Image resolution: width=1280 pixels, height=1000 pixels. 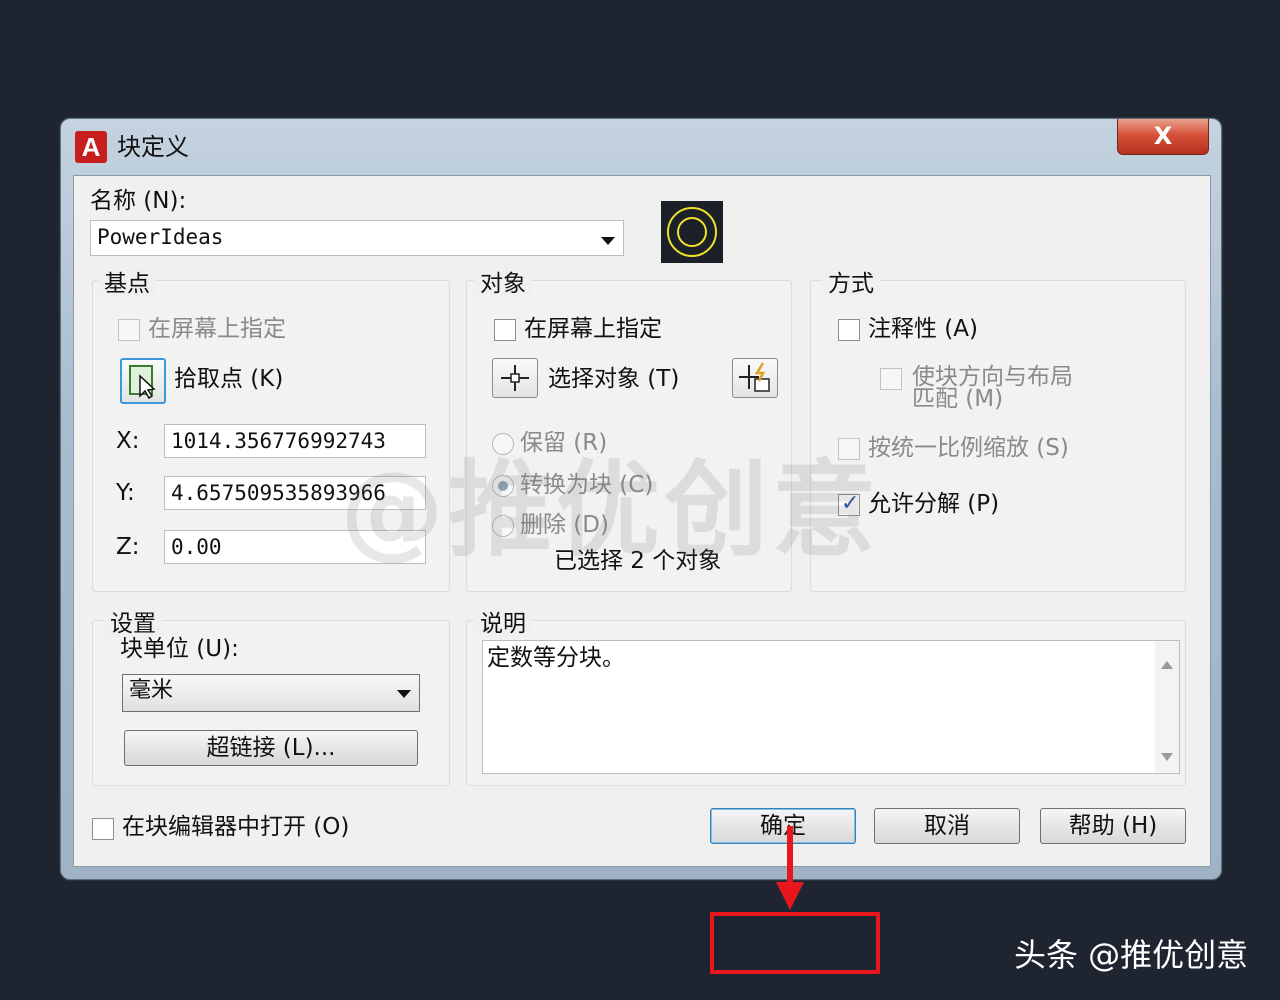 What do you see at coordinates (271, 693) in the screenshot?
I see `block-unit-select: 毫米` at bounding box center [271, 693].